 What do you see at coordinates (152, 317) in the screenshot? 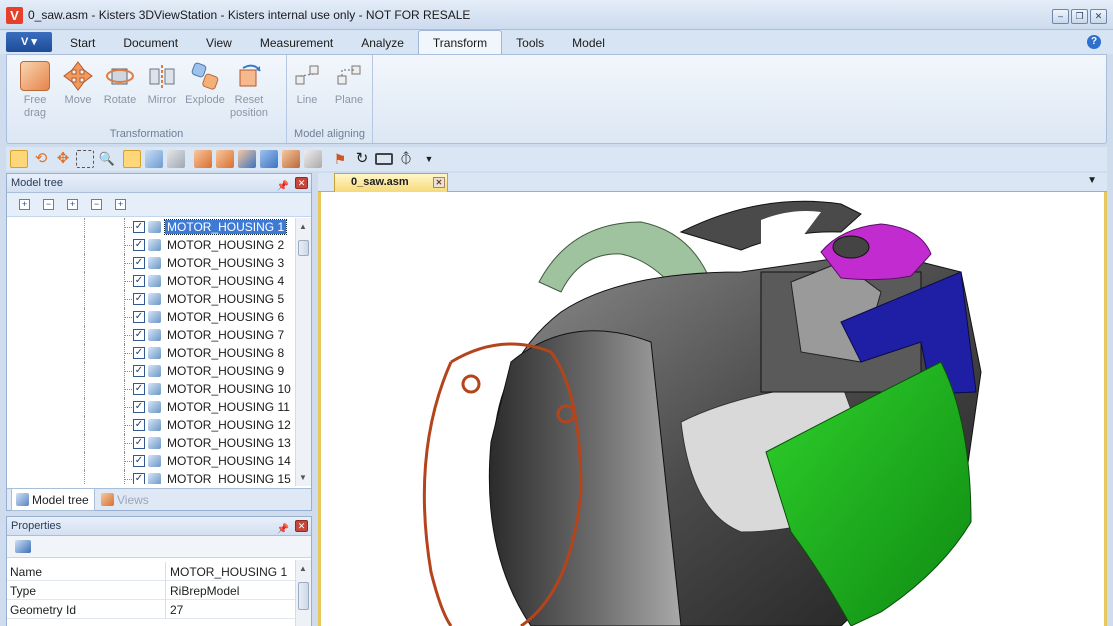
I see `tree-item: ✓ MOTOR_HOUSING 6` at bounding box center [152, 317].